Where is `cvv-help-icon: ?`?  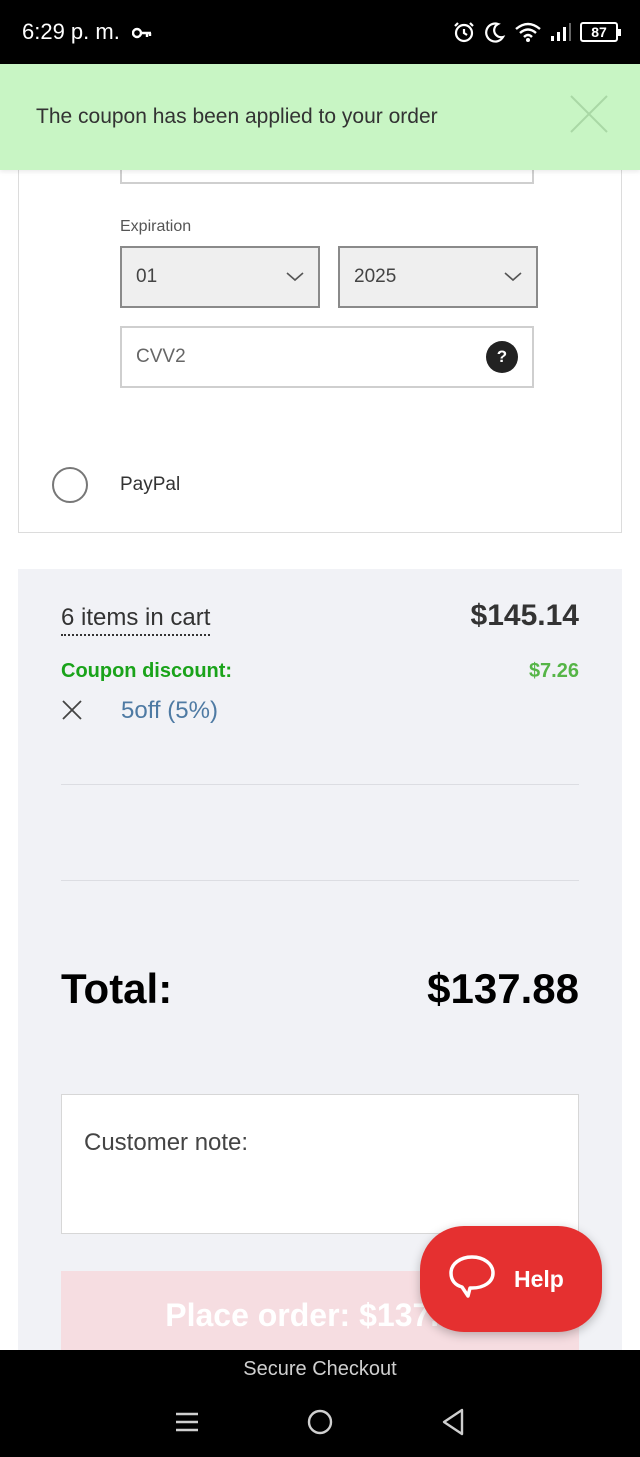
cvv-help-icon: ? is located at coordinates (502, 357).